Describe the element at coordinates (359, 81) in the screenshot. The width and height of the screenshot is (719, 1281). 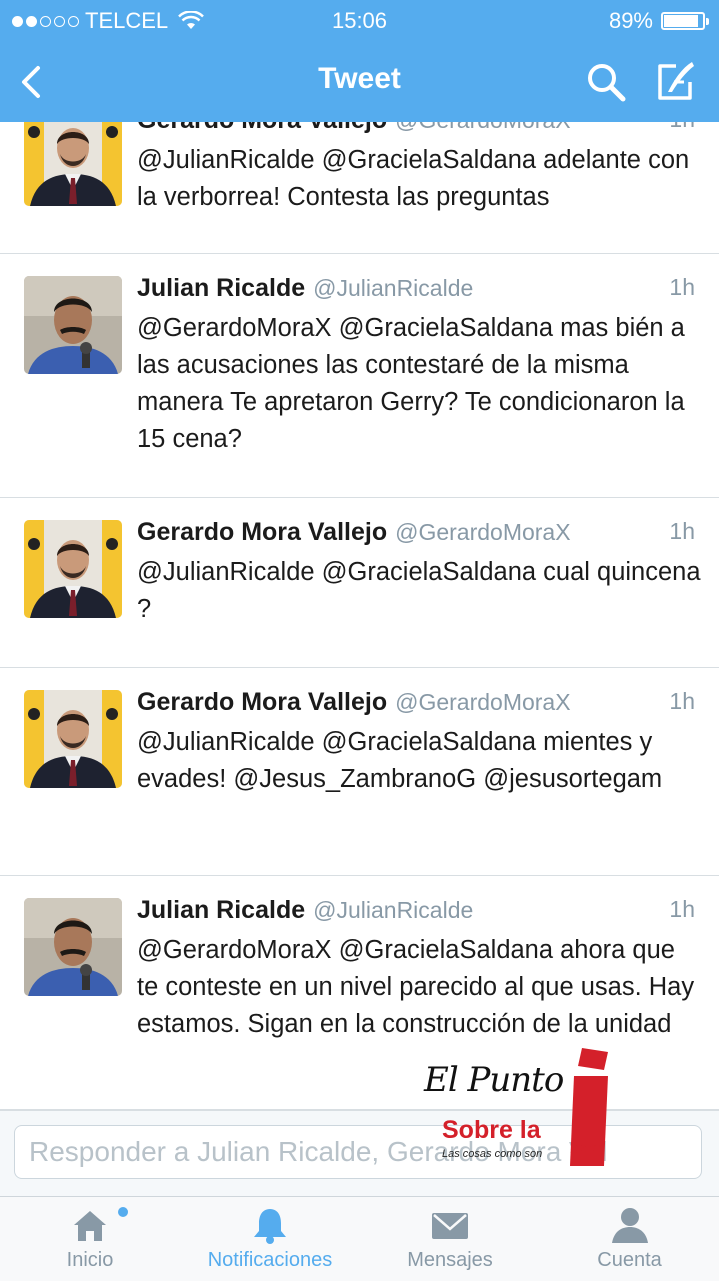
I see `nav-bar: Tweet` at that location.